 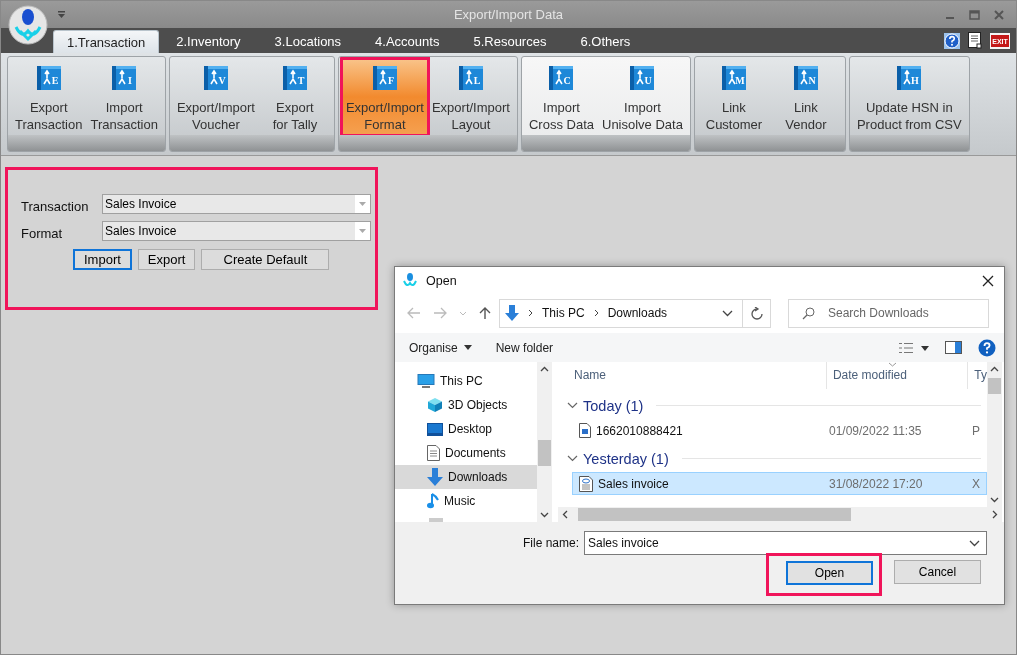 What do you see at coordinates (733, 97) in the screenshot?
I see `ribbon-button: M Link Customer` at bounding box center [733, 97].